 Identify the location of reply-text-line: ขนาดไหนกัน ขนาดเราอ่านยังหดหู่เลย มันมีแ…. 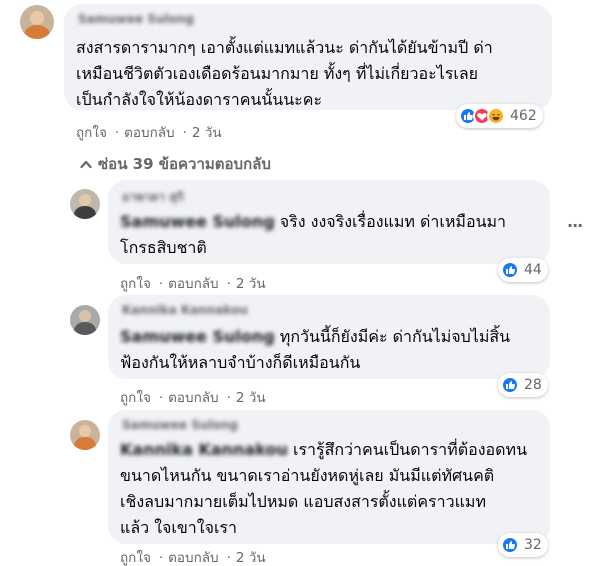
(307, 475).